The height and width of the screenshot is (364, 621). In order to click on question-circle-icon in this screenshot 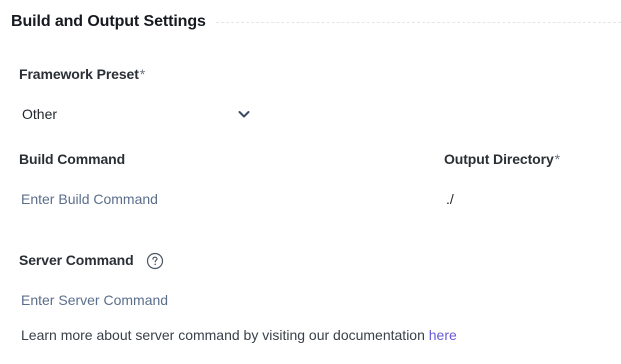, I will do `click(155, 261)`.